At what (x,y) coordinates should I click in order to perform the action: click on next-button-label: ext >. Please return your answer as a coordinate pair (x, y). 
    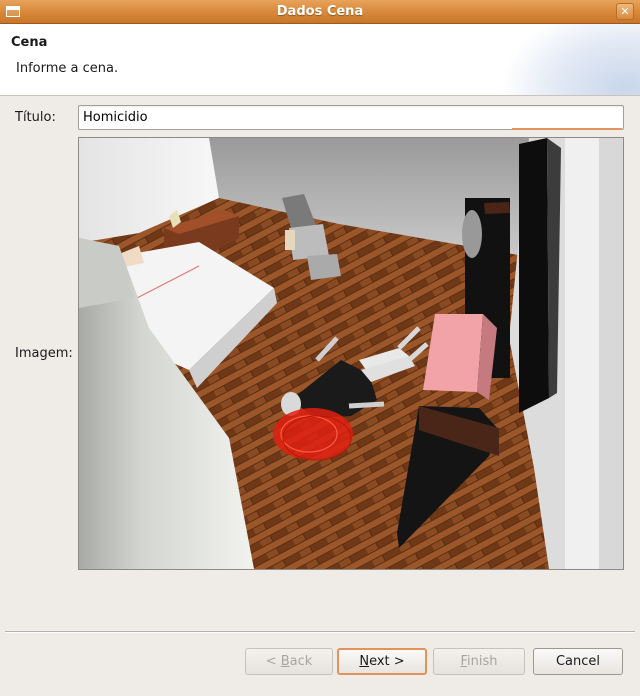
    Looking at the image, I should click on (387, 661).